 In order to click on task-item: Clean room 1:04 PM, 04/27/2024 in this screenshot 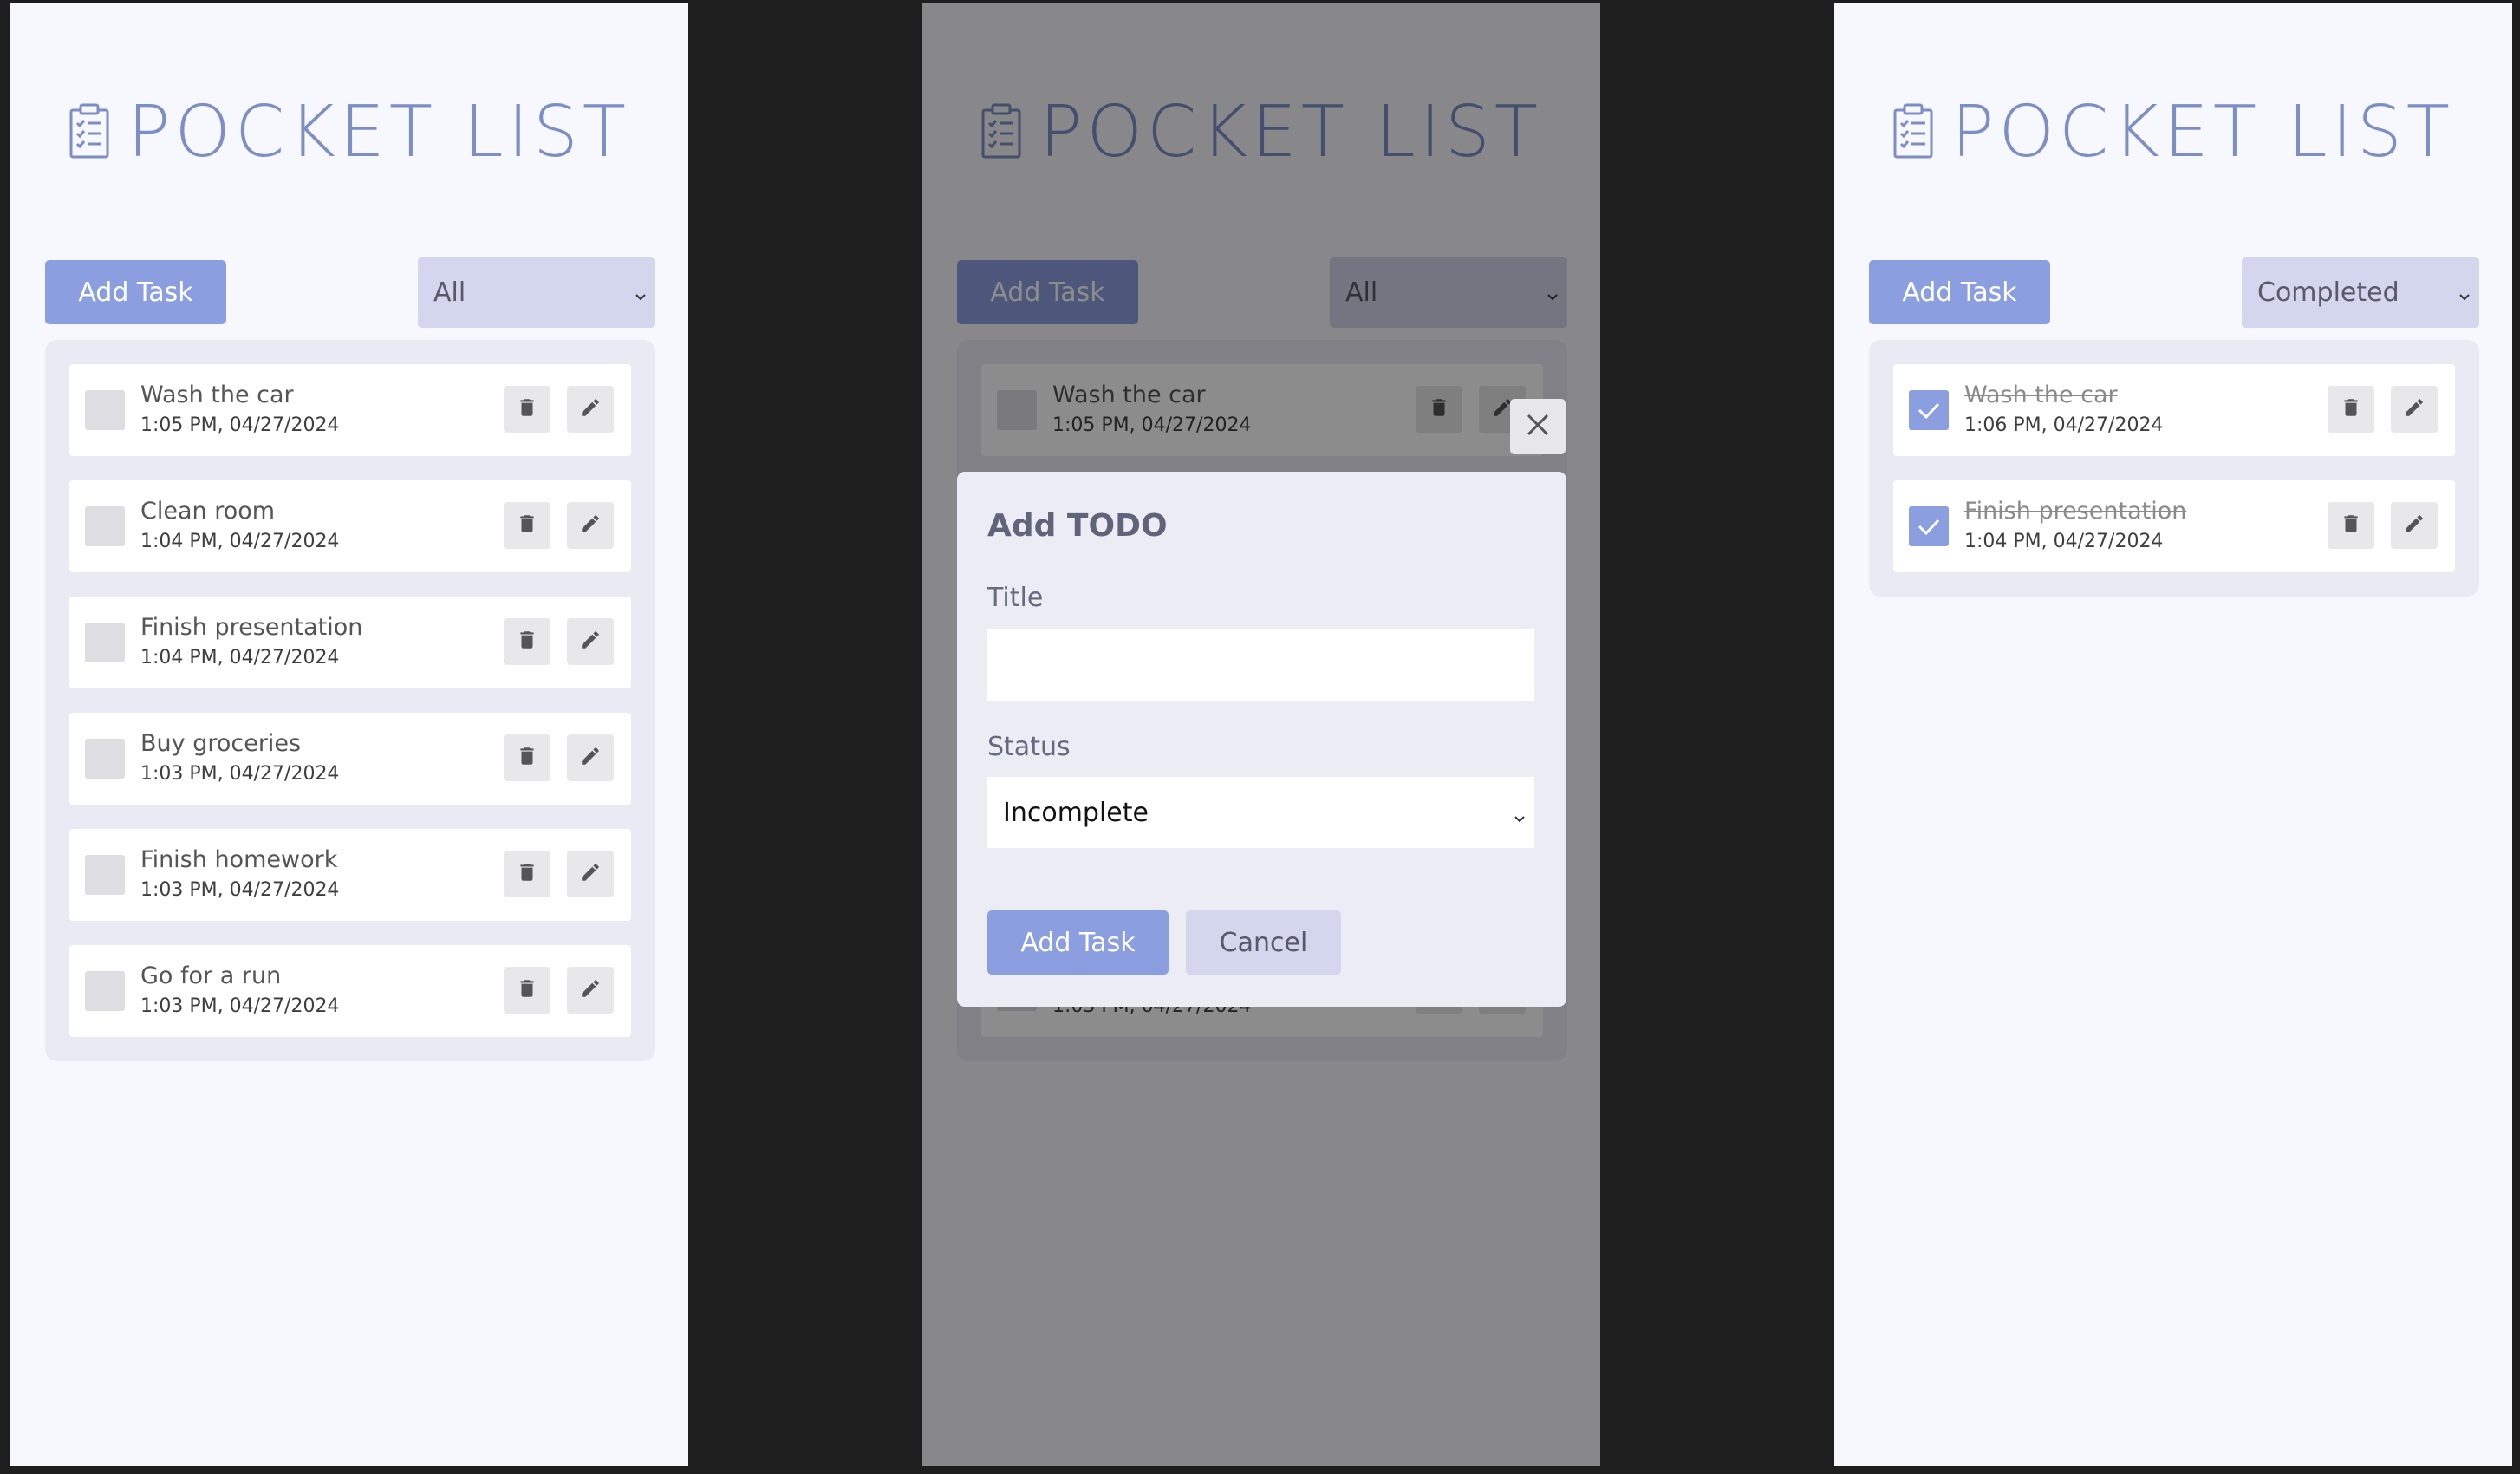, I will do `click(350, 526)`.